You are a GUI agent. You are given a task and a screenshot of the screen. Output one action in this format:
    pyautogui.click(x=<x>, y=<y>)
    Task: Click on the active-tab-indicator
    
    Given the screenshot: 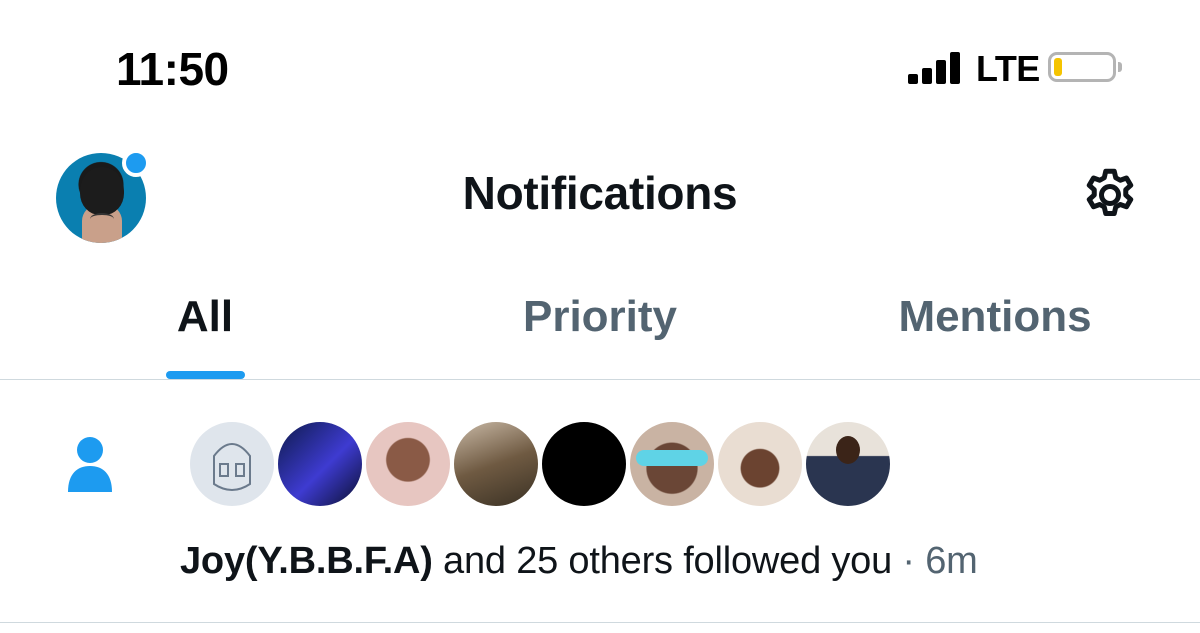 What is the action you would take?
    pyautogui.click(x=205, y=375)
    